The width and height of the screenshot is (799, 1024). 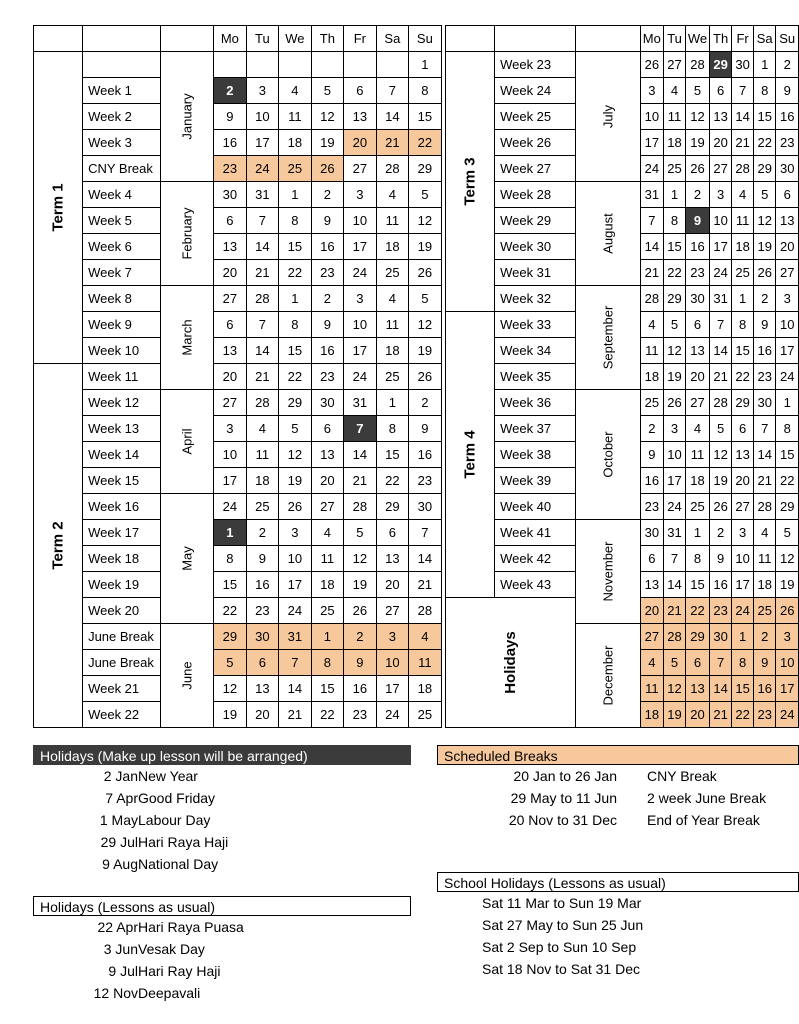 What do you see at coordinates (222, 842) in the screenshot?
I see `legend-row: 29 Jul Hari Raya Haji` at bounding box center [222, 842].